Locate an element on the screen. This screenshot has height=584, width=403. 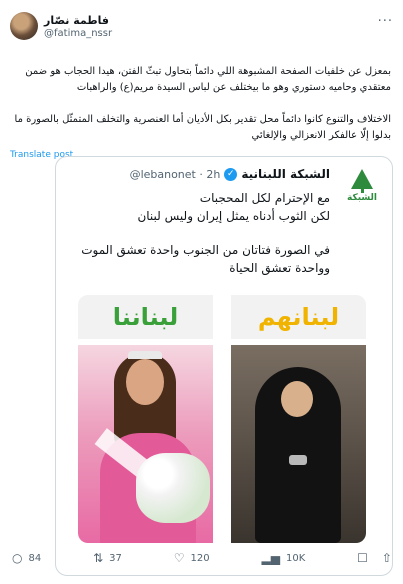
tweet-header: فاطمة نصّار @fatima_nssr ··· is located at coordinates (201, 28).